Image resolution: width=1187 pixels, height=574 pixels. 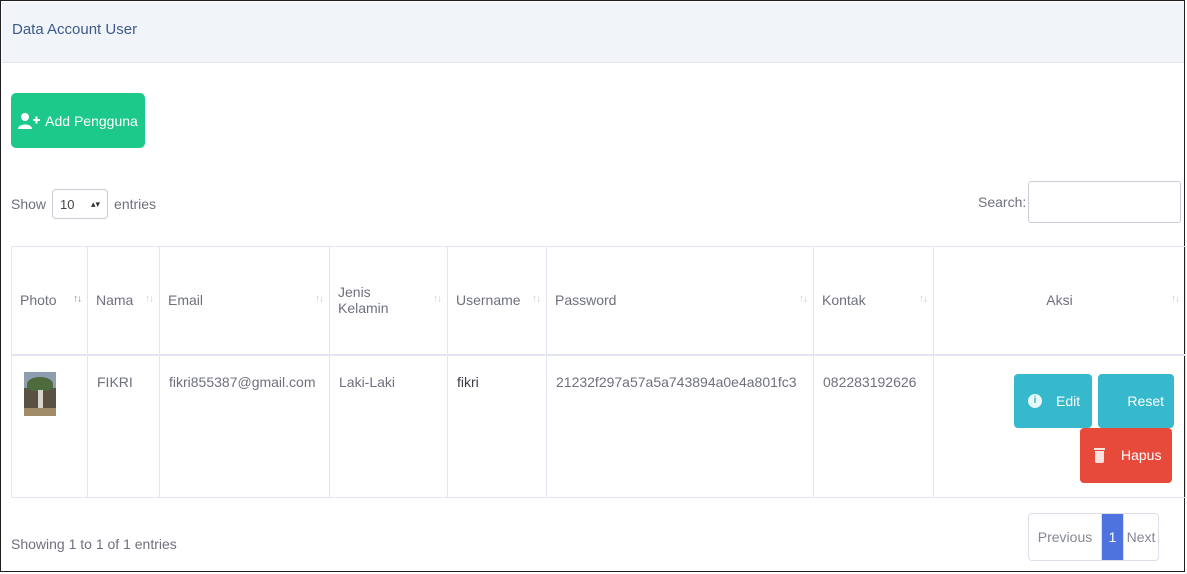 I want to click on search-label: Search:, so click(x=1002, y=202).